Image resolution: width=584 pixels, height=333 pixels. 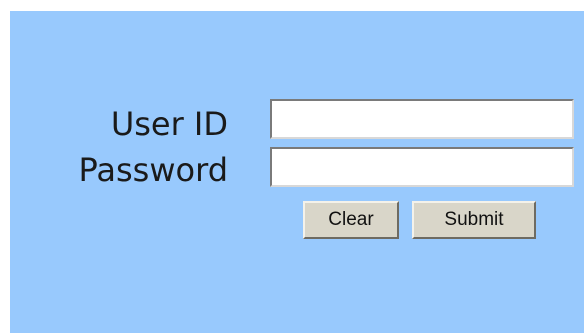 I want to click on password-label: Password, so click(x=153, y=170).